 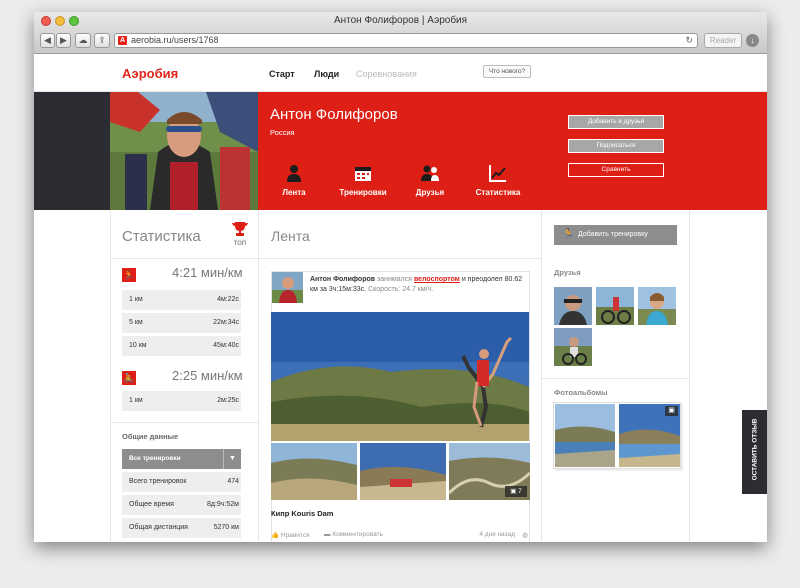 I want to click on add-training-button: 🏃 Добавить тренировку, so click(x=615, y=235).